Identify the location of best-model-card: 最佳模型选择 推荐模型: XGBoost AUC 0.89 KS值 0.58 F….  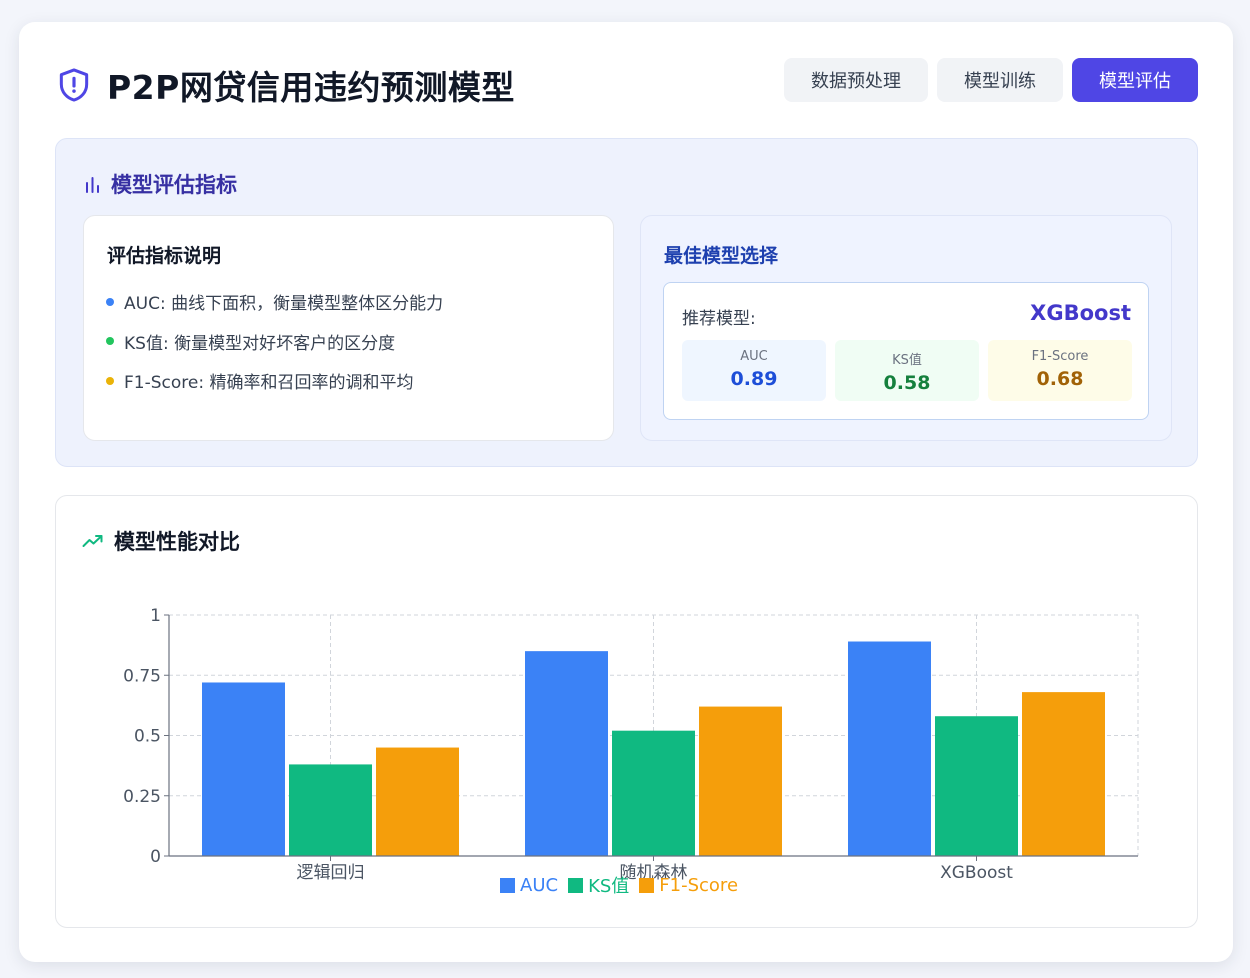
(906, 328).